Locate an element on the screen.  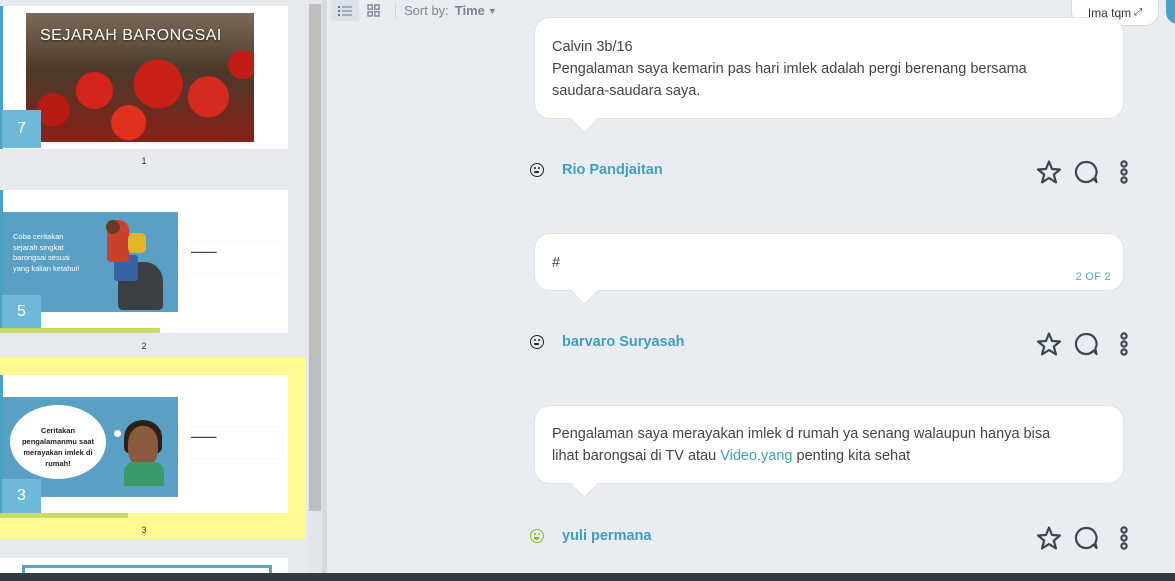
smile-face-icon is located at coordinates (537, 536).